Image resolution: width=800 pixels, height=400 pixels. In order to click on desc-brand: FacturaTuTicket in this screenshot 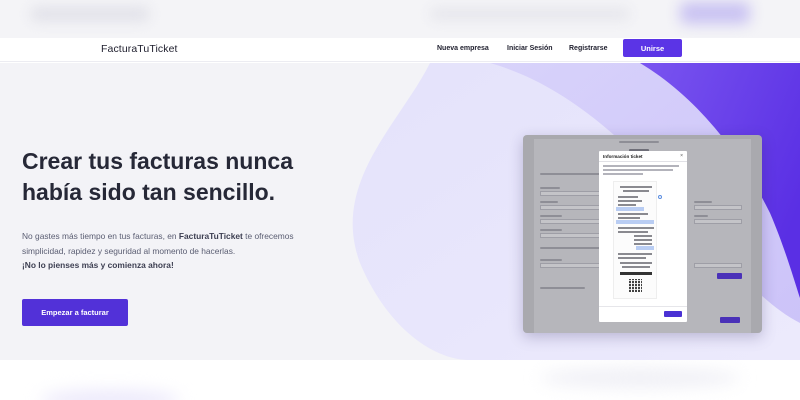, I will do `click(210, 236)`.